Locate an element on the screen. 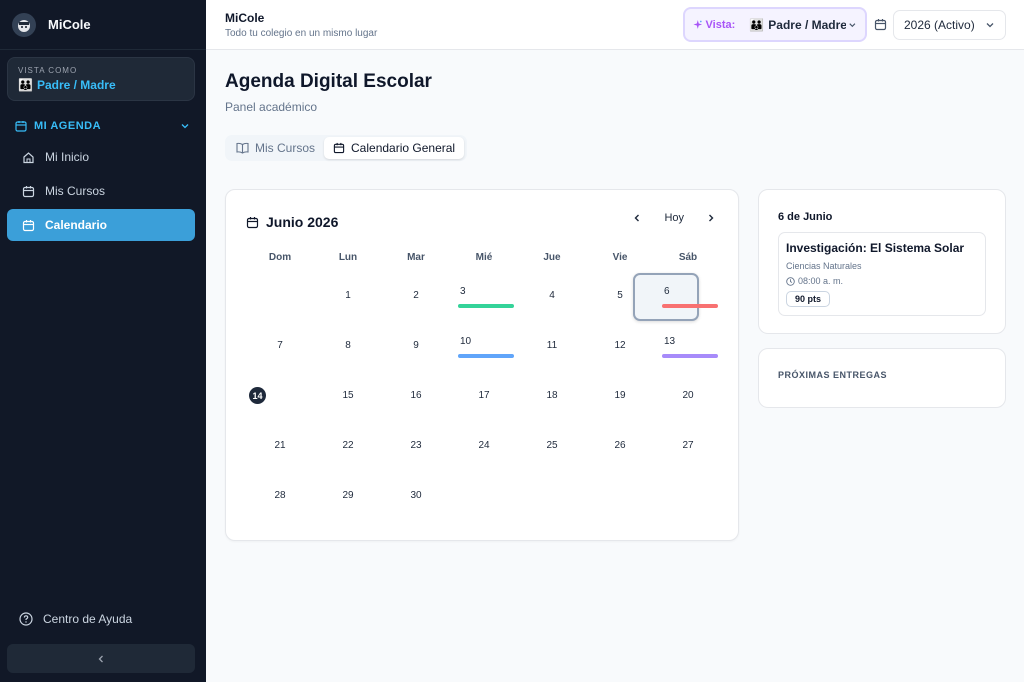  sidebar-item-calendario: Calendario is located at coordinates (101, 225).